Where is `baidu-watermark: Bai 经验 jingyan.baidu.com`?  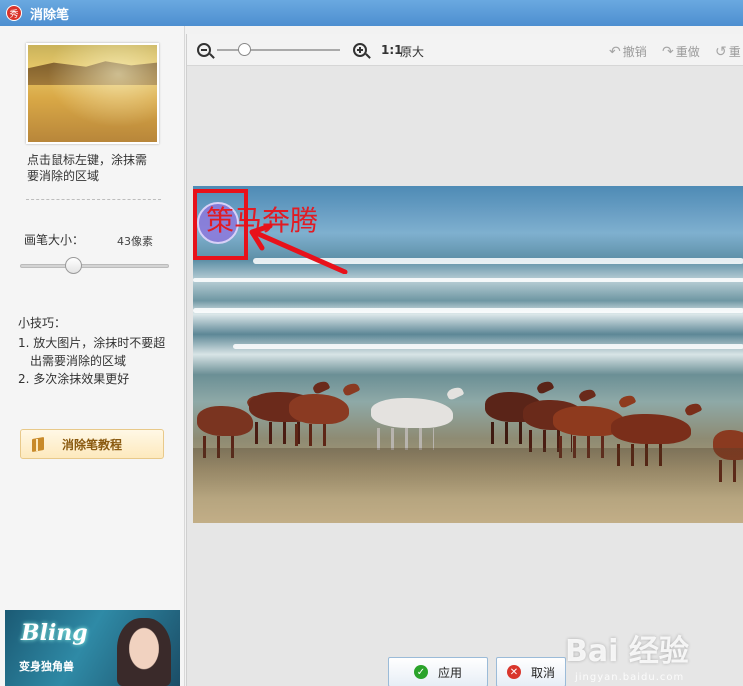 baidu-watermark: Bai 经验 jingyan.baidu.com is located at coordinates (652, 656).